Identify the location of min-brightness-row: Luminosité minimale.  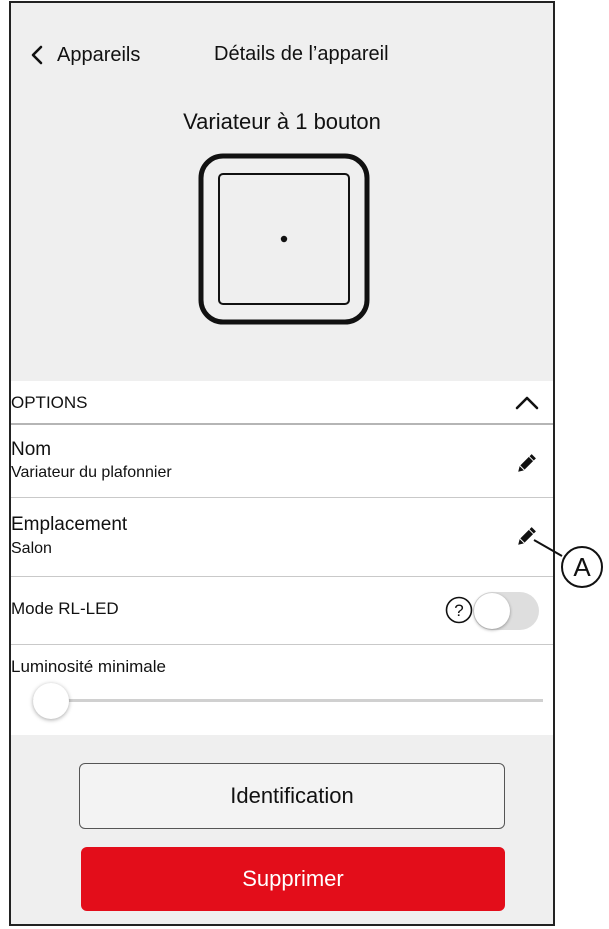
(282, 690).